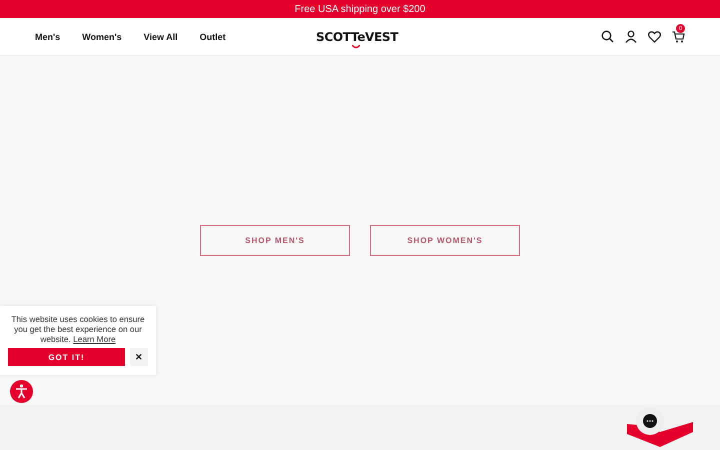 The width and height of the screenshot is (720, 450). Describe the element at coordinates (21, 391) in the screenshot. I see `accessibility-icon` at that location.